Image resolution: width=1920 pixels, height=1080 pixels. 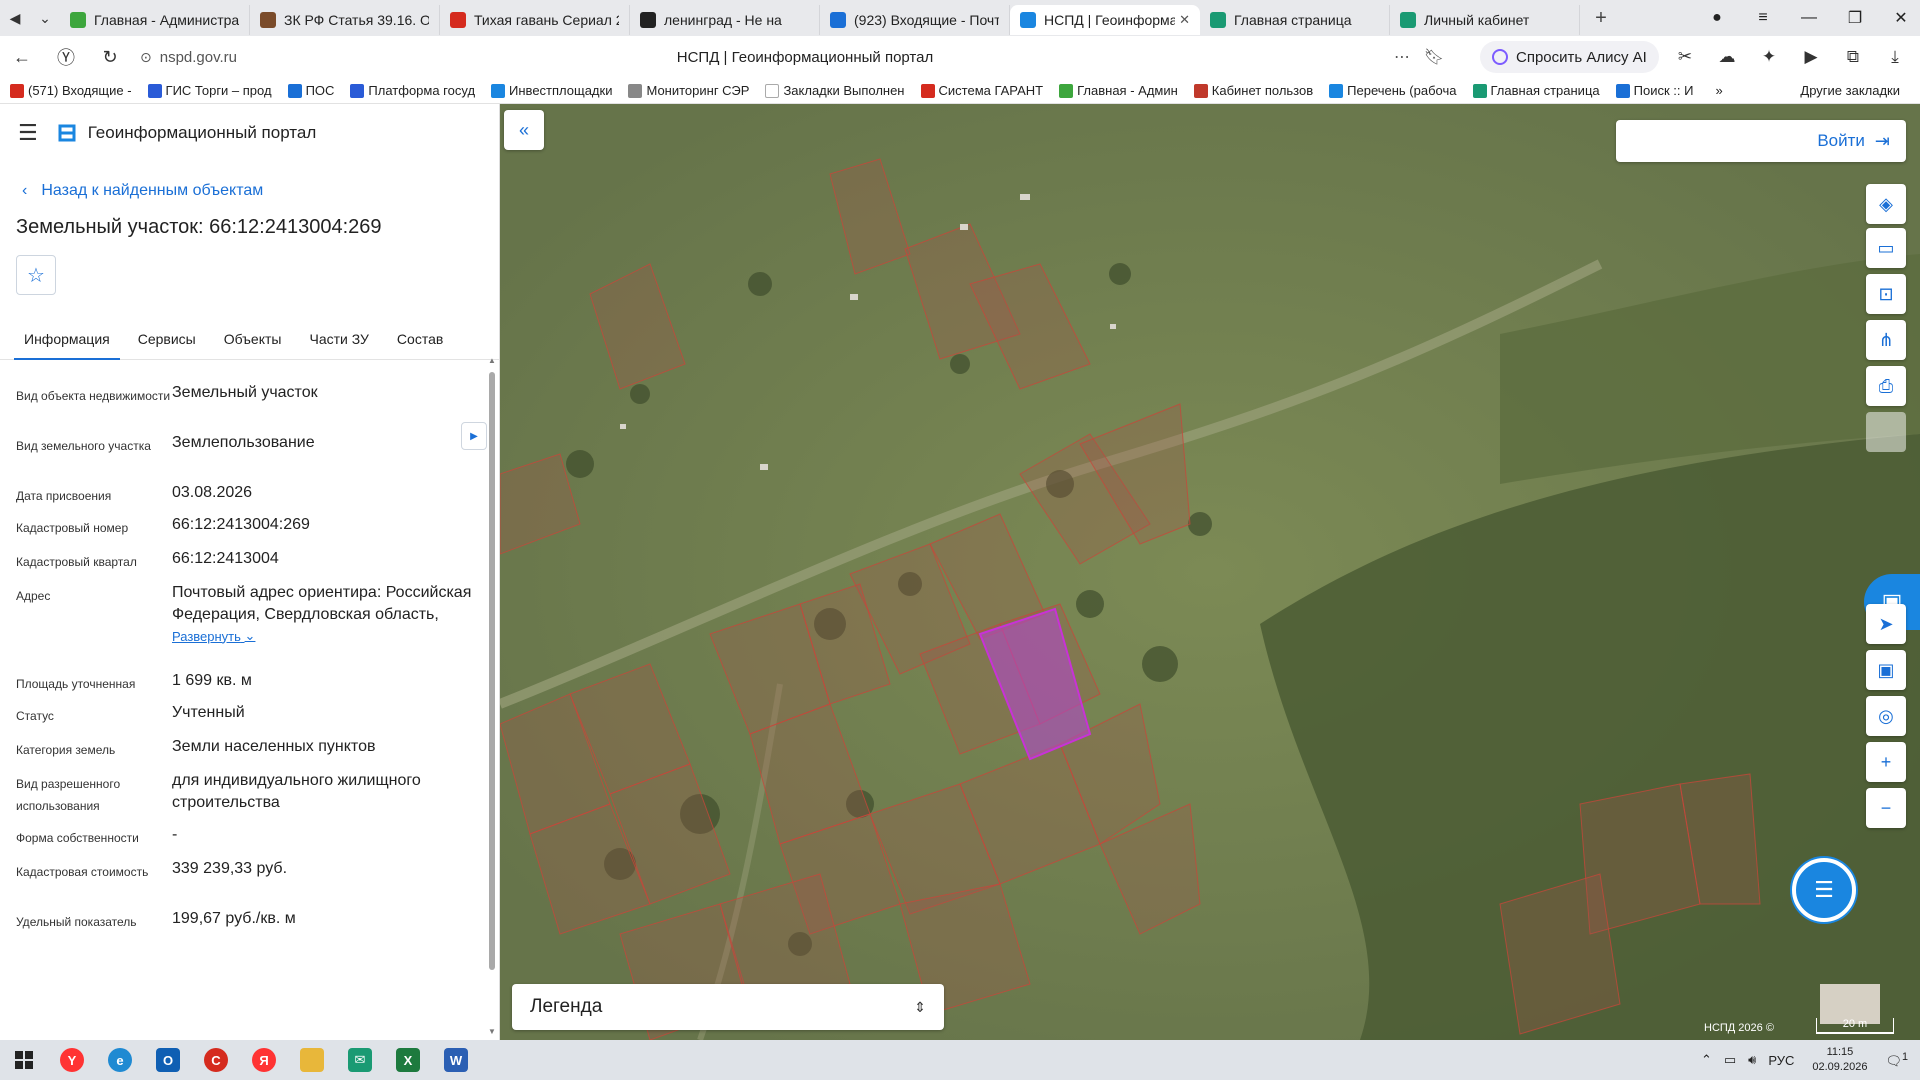 What do you see at coordinates (36, 275) in the screenshot?
I see `favorite-star-button: ☆` at bounding box center [36, 275].